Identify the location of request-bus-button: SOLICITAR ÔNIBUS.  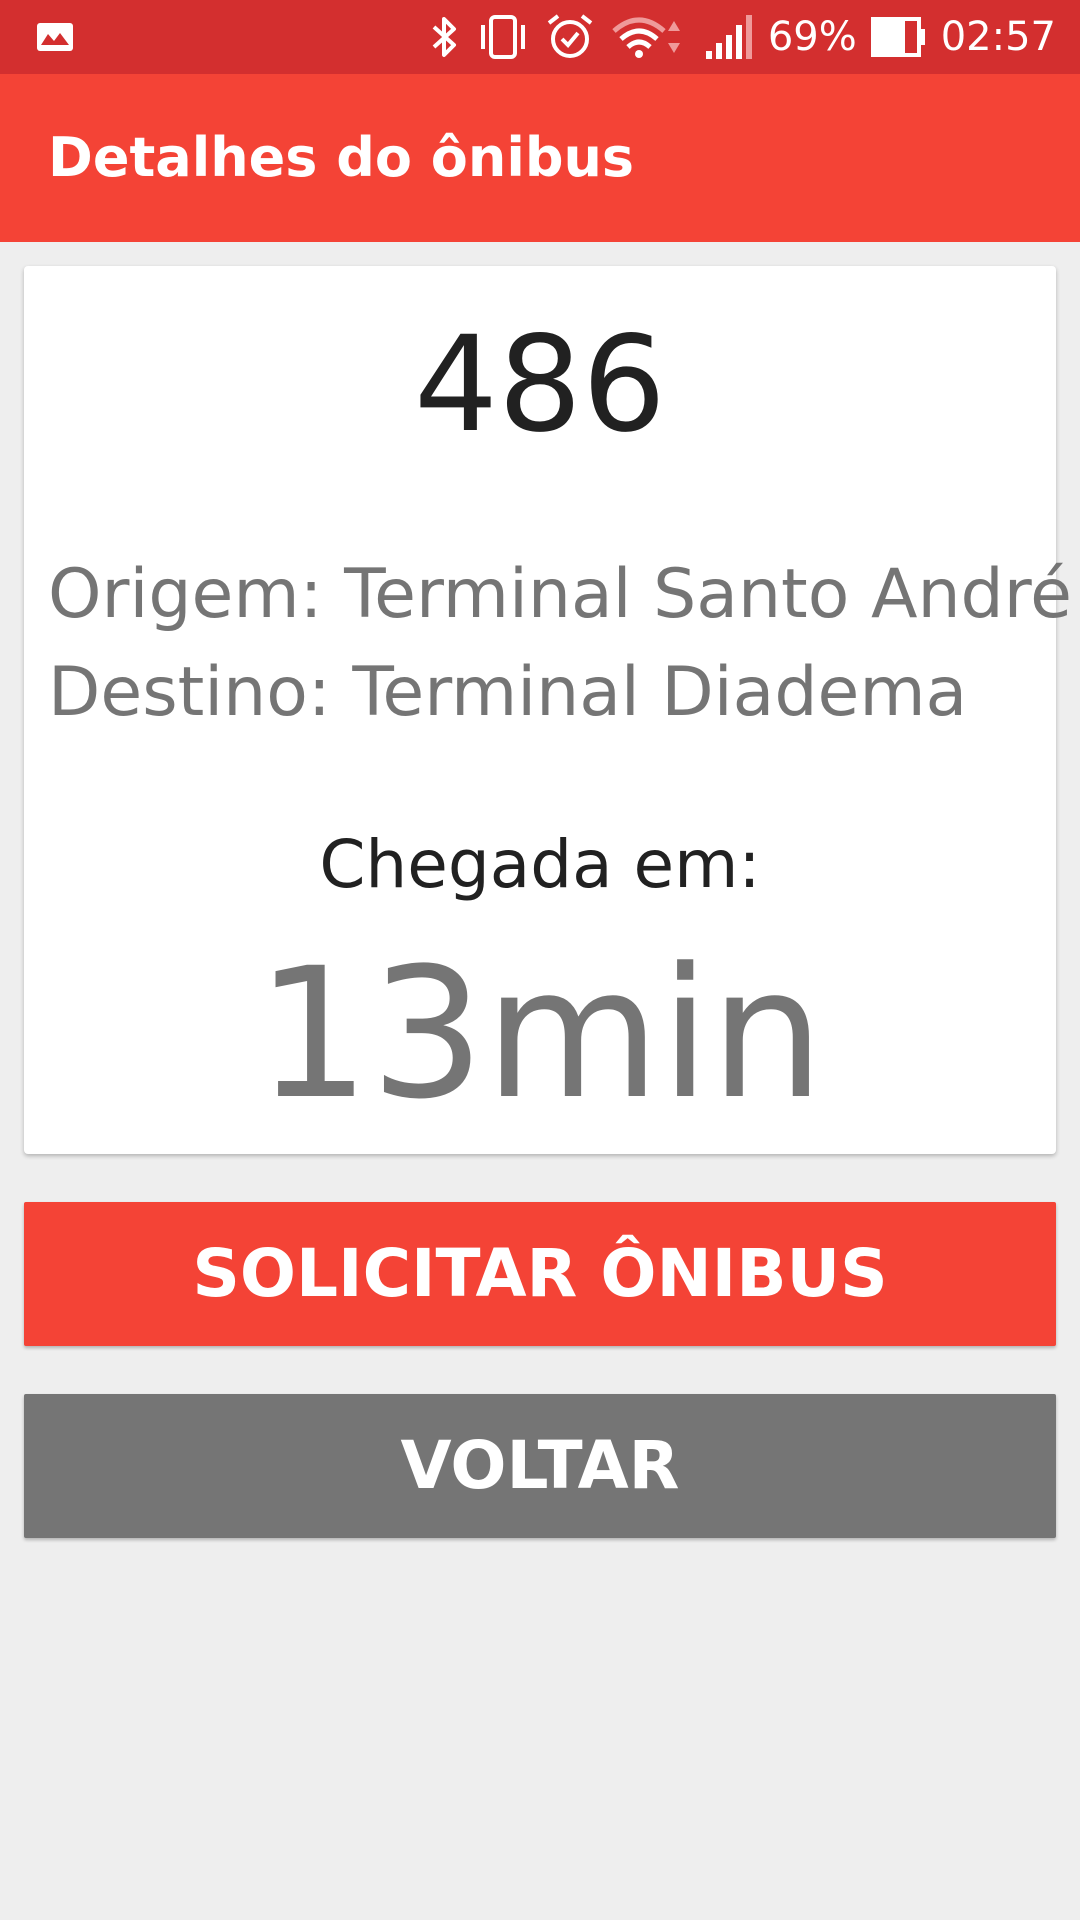
(540, 1274).